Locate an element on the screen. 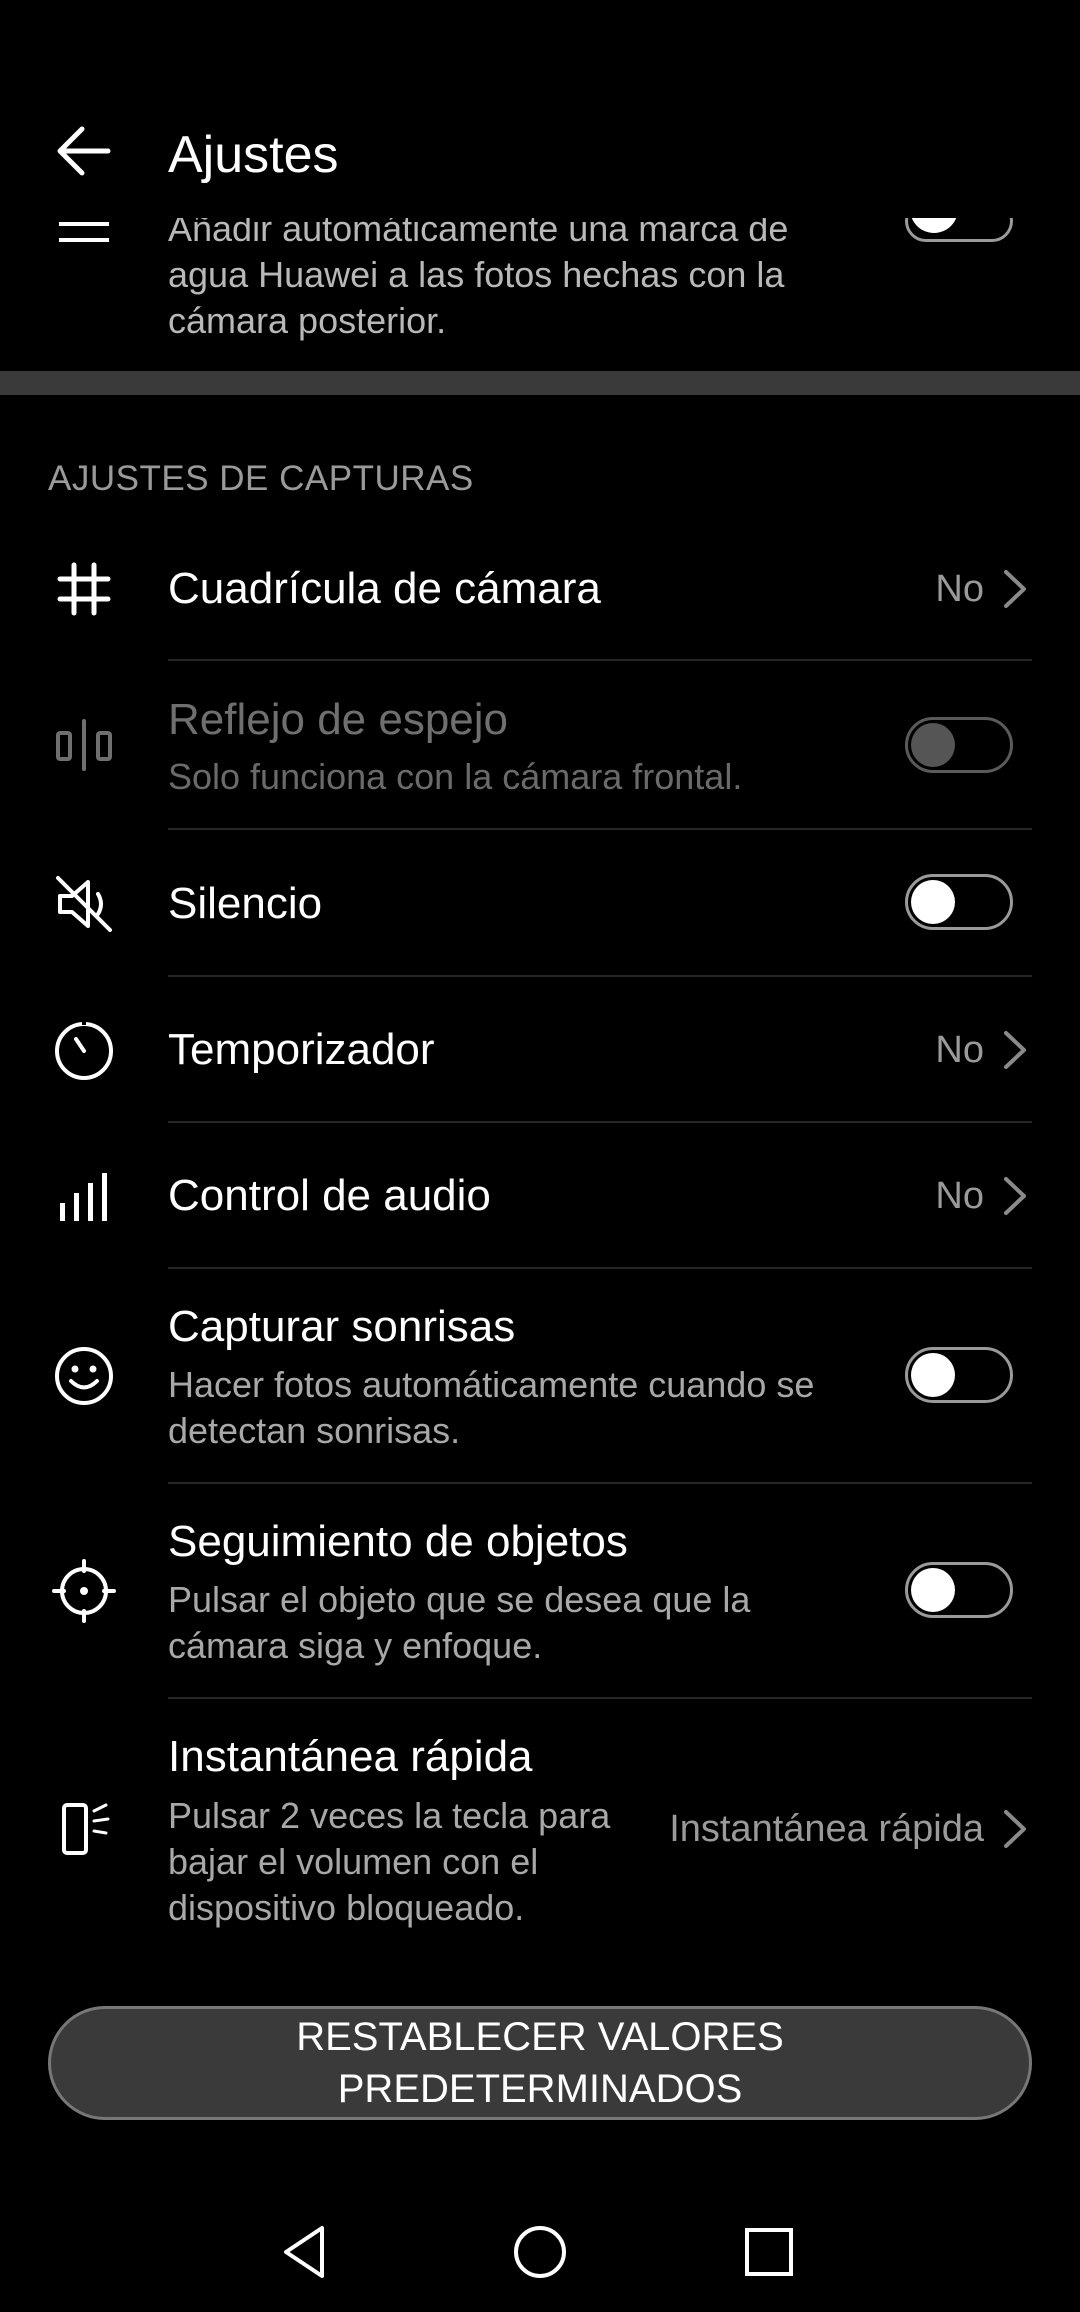  smile-capture-toggle is located at coordinates (959, 1375).